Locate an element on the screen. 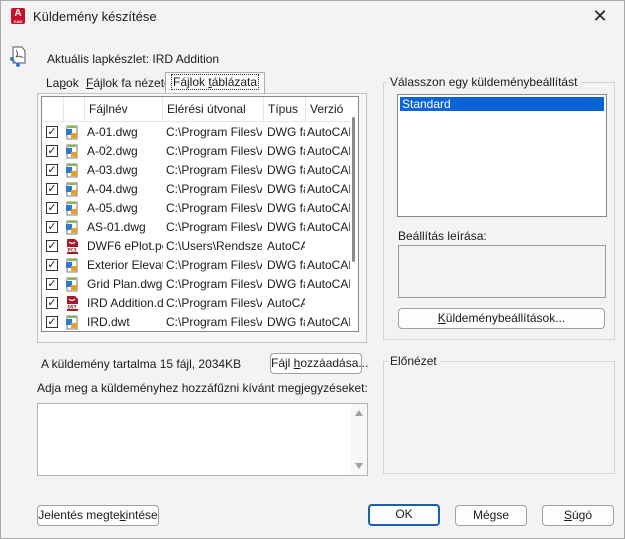  file-name-cell: A-03.dwg is located at coordinates (112, 170).